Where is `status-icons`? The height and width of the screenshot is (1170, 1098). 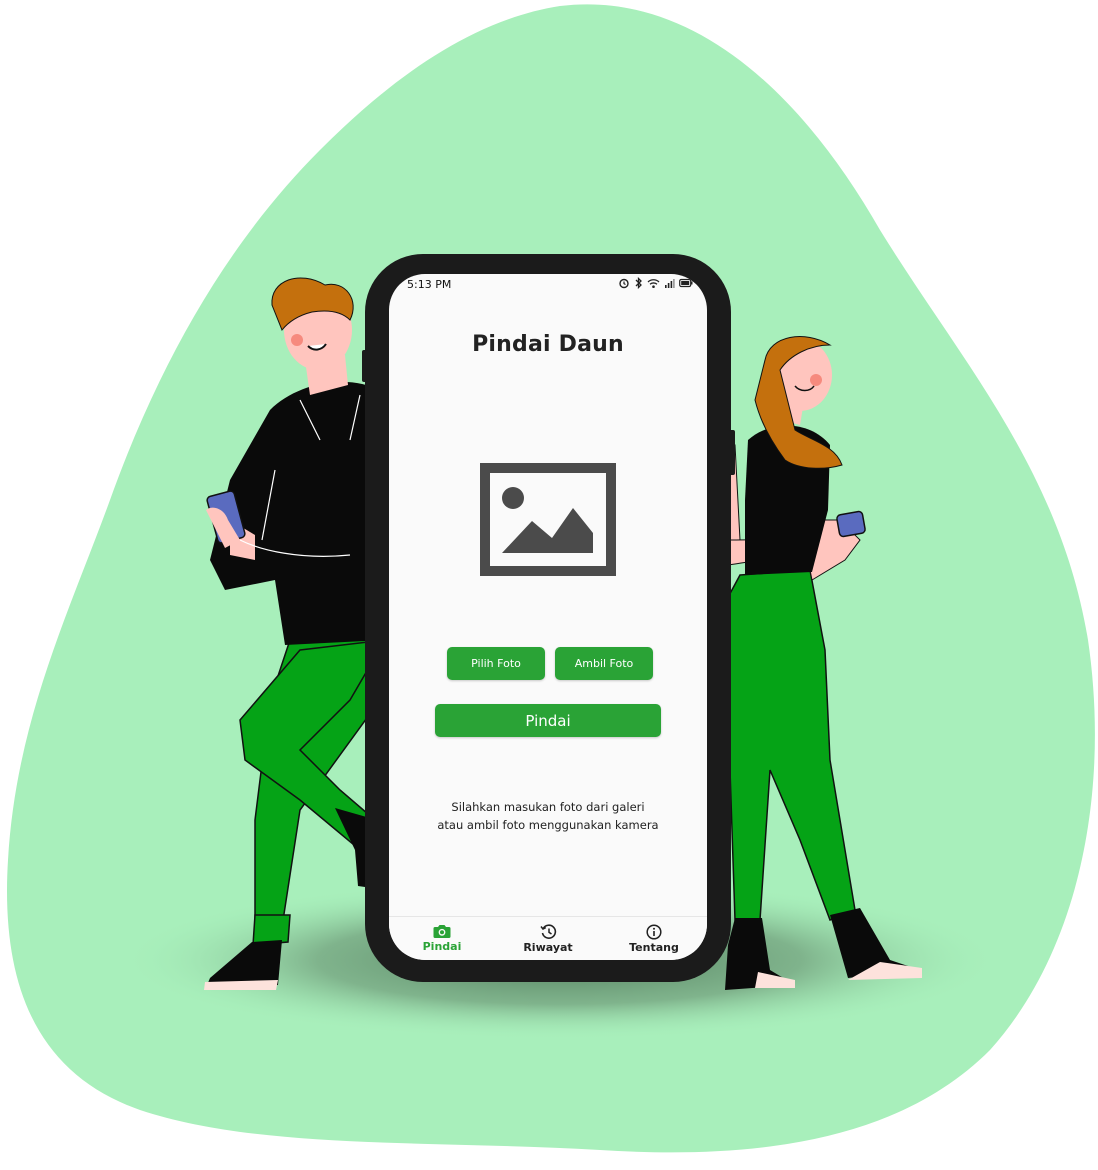
status-icons is located at coordinates (655, 283).